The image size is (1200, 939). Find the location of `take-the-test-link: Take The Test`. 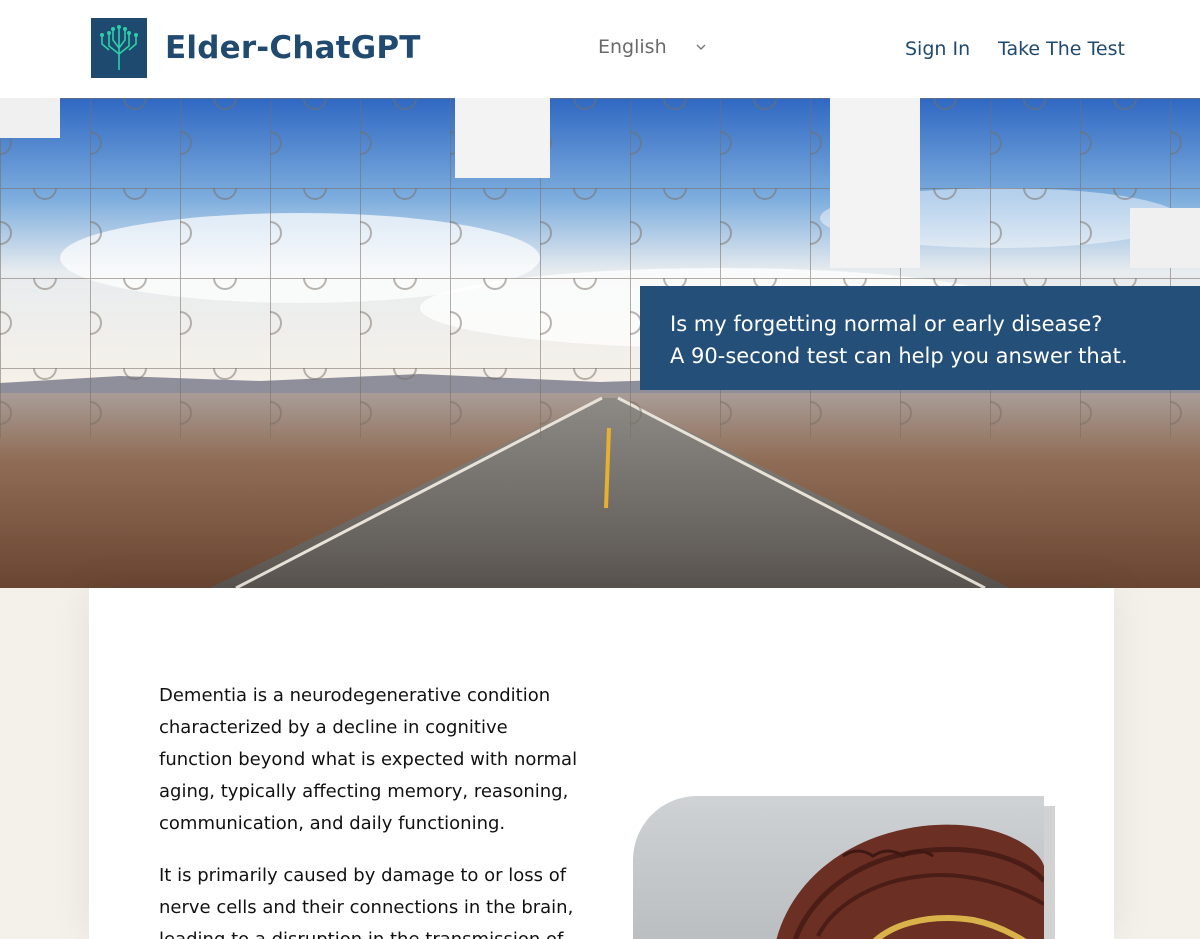

take-the-test-link: Take The Test is located at coordinates (1061, 49).